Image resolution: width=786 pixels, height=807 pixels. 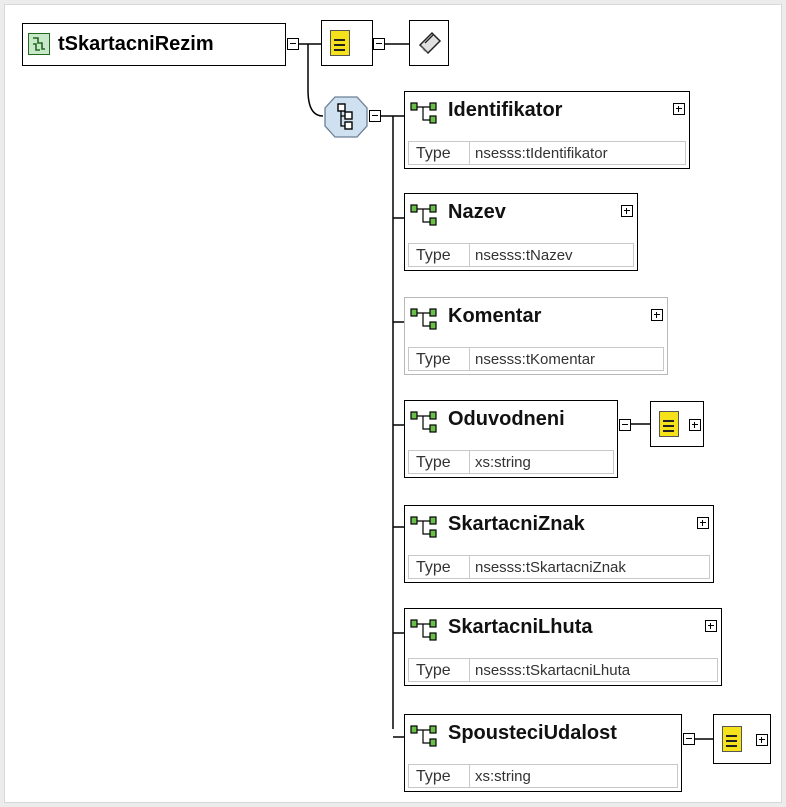 I want to click on element-box: SkartacniLhuta Type nsesss:tSkartacniLhuta, so click(x=563, y=647).